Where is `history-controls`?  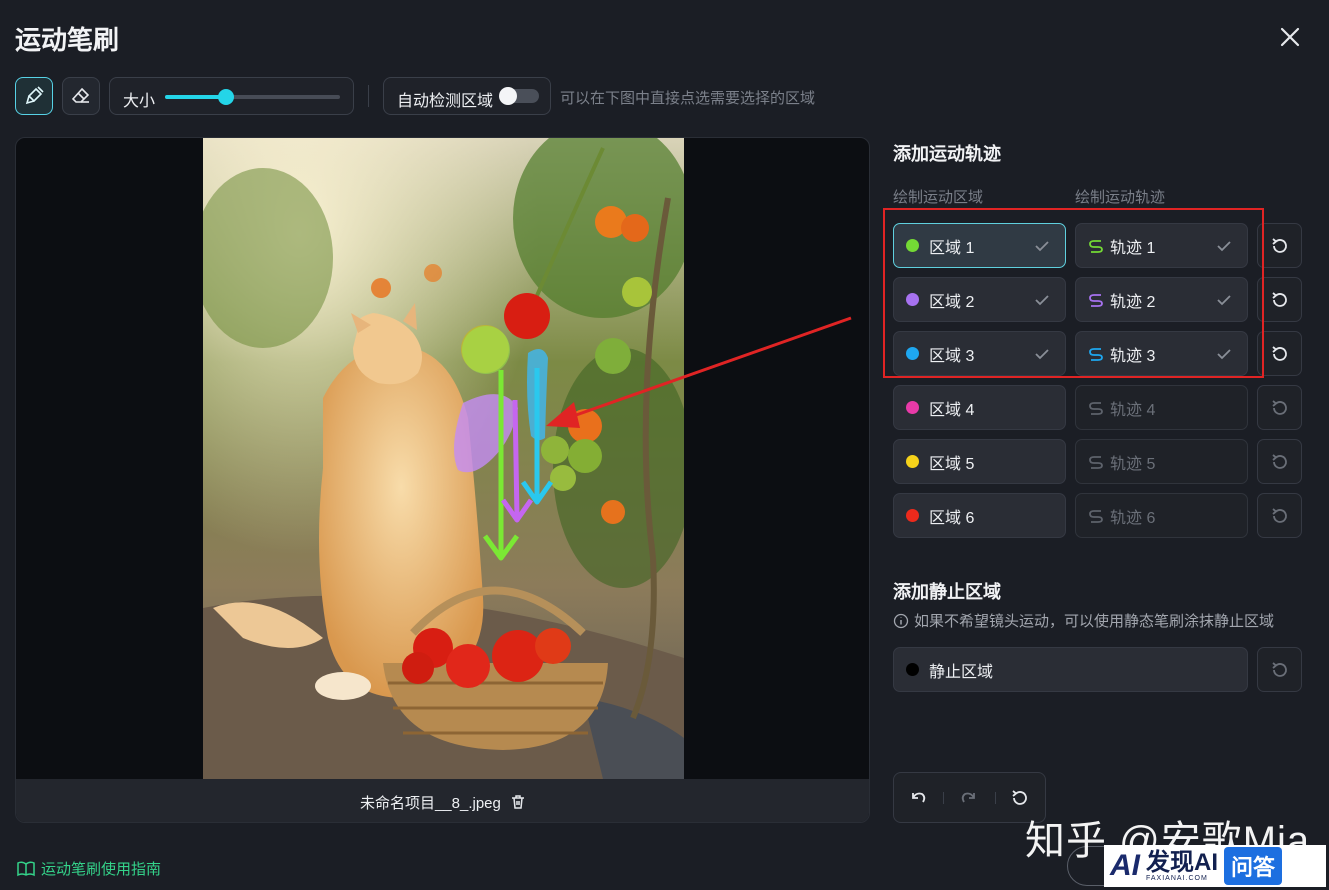 history-controls is located at coordinates (969, 797).